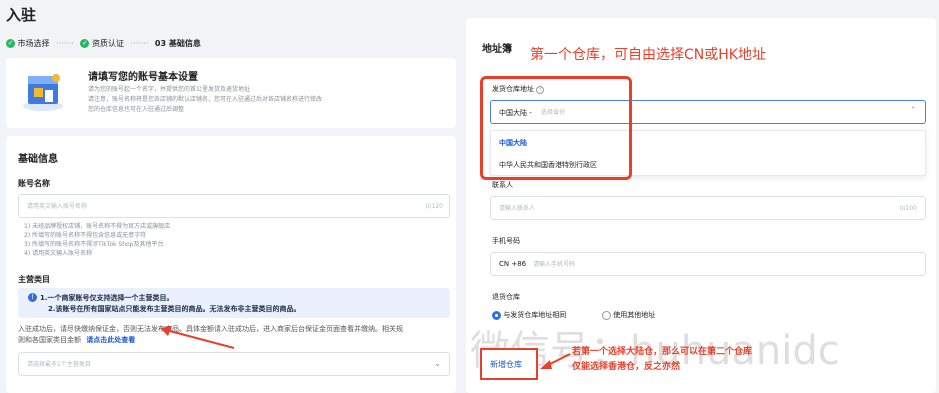 This screenshot has width=939, height=393. I want to click on contact-input: 请输入联系人 0/100, so click(708, 208).